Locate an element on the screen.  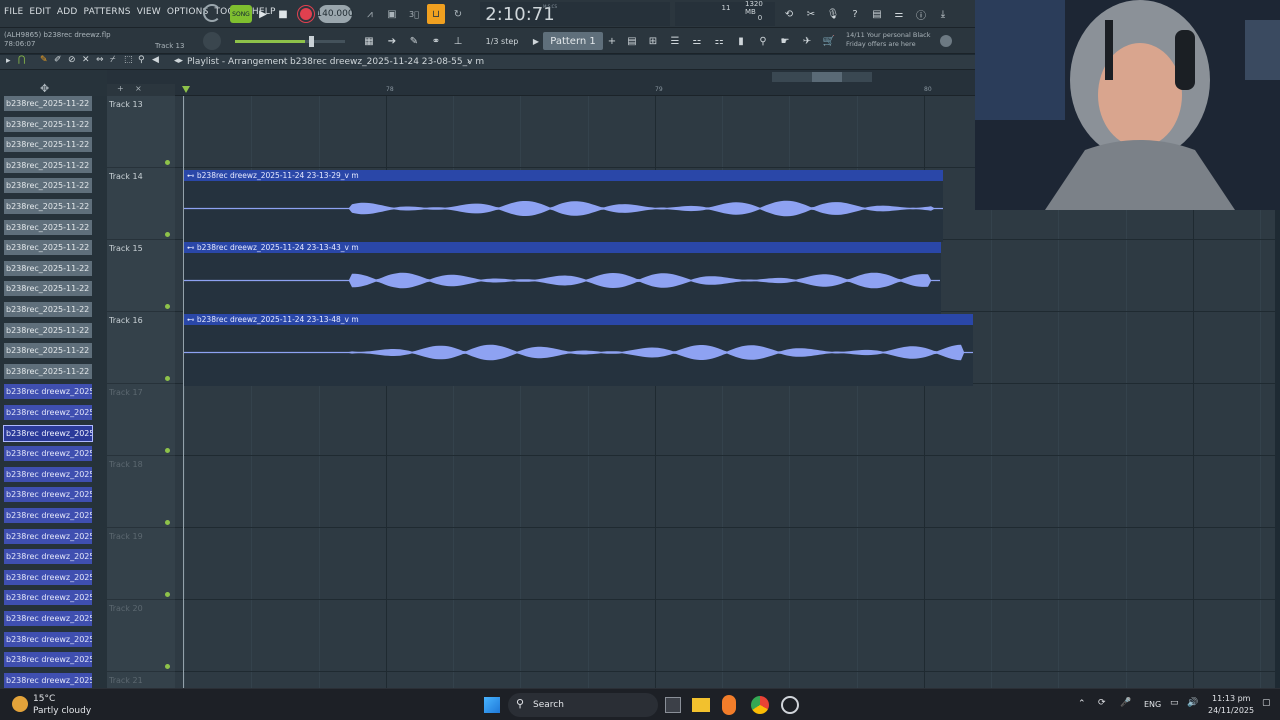
notifications-icon: ▢ is located at coordinates (1266, 703).